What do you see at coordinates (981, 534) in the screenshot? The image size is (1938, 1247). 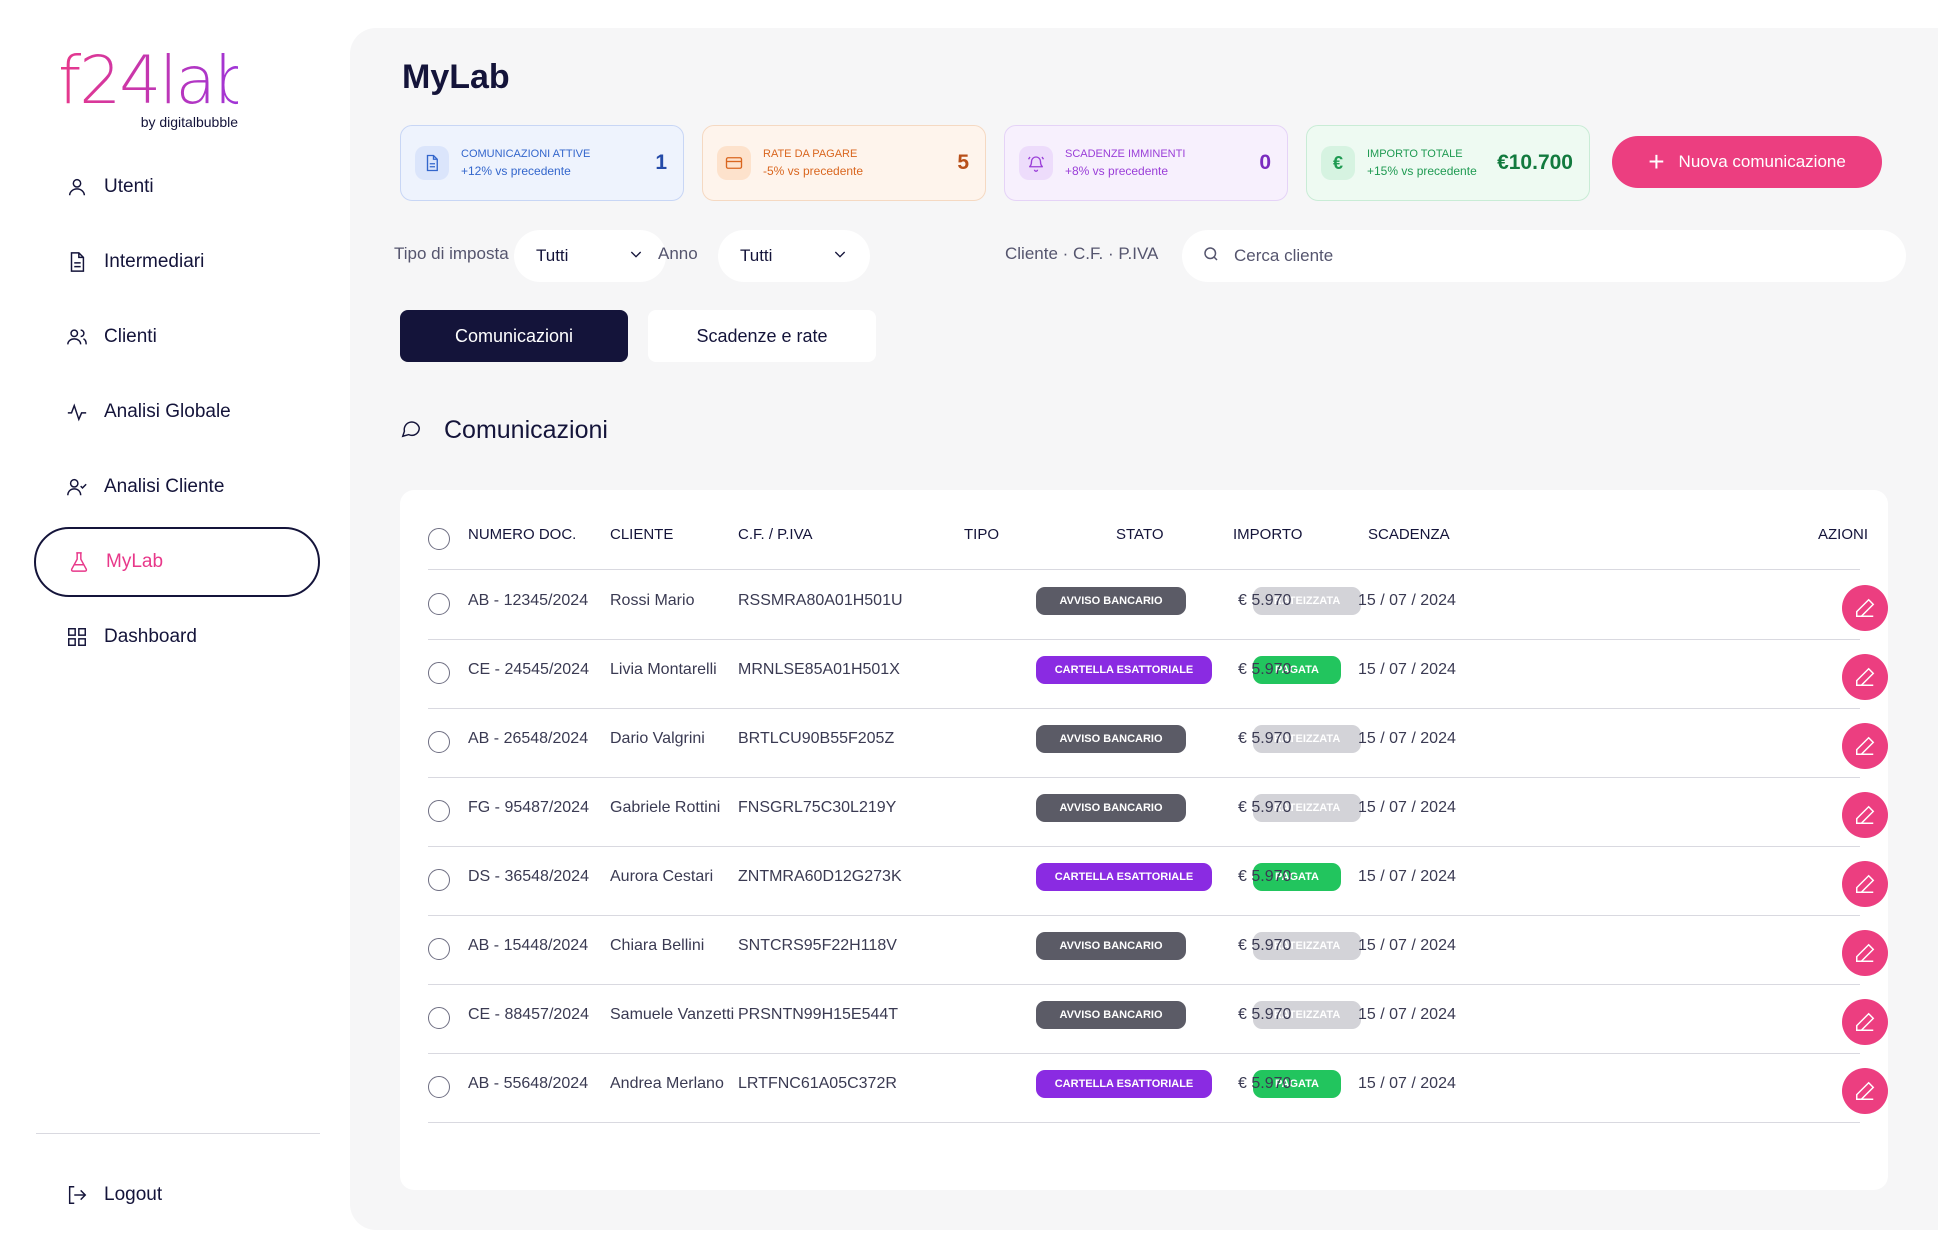 I see `col-tipo: Tipo` at bounding box center [981, 534].